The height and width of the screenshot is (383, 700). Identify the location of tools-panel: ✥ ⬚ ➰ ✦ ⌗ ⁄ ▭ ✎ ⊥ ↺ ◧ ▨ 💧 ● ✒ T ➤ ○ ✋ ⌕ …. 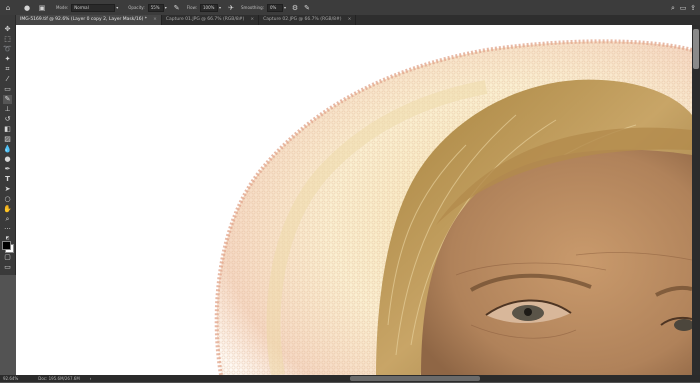
(8, 145).